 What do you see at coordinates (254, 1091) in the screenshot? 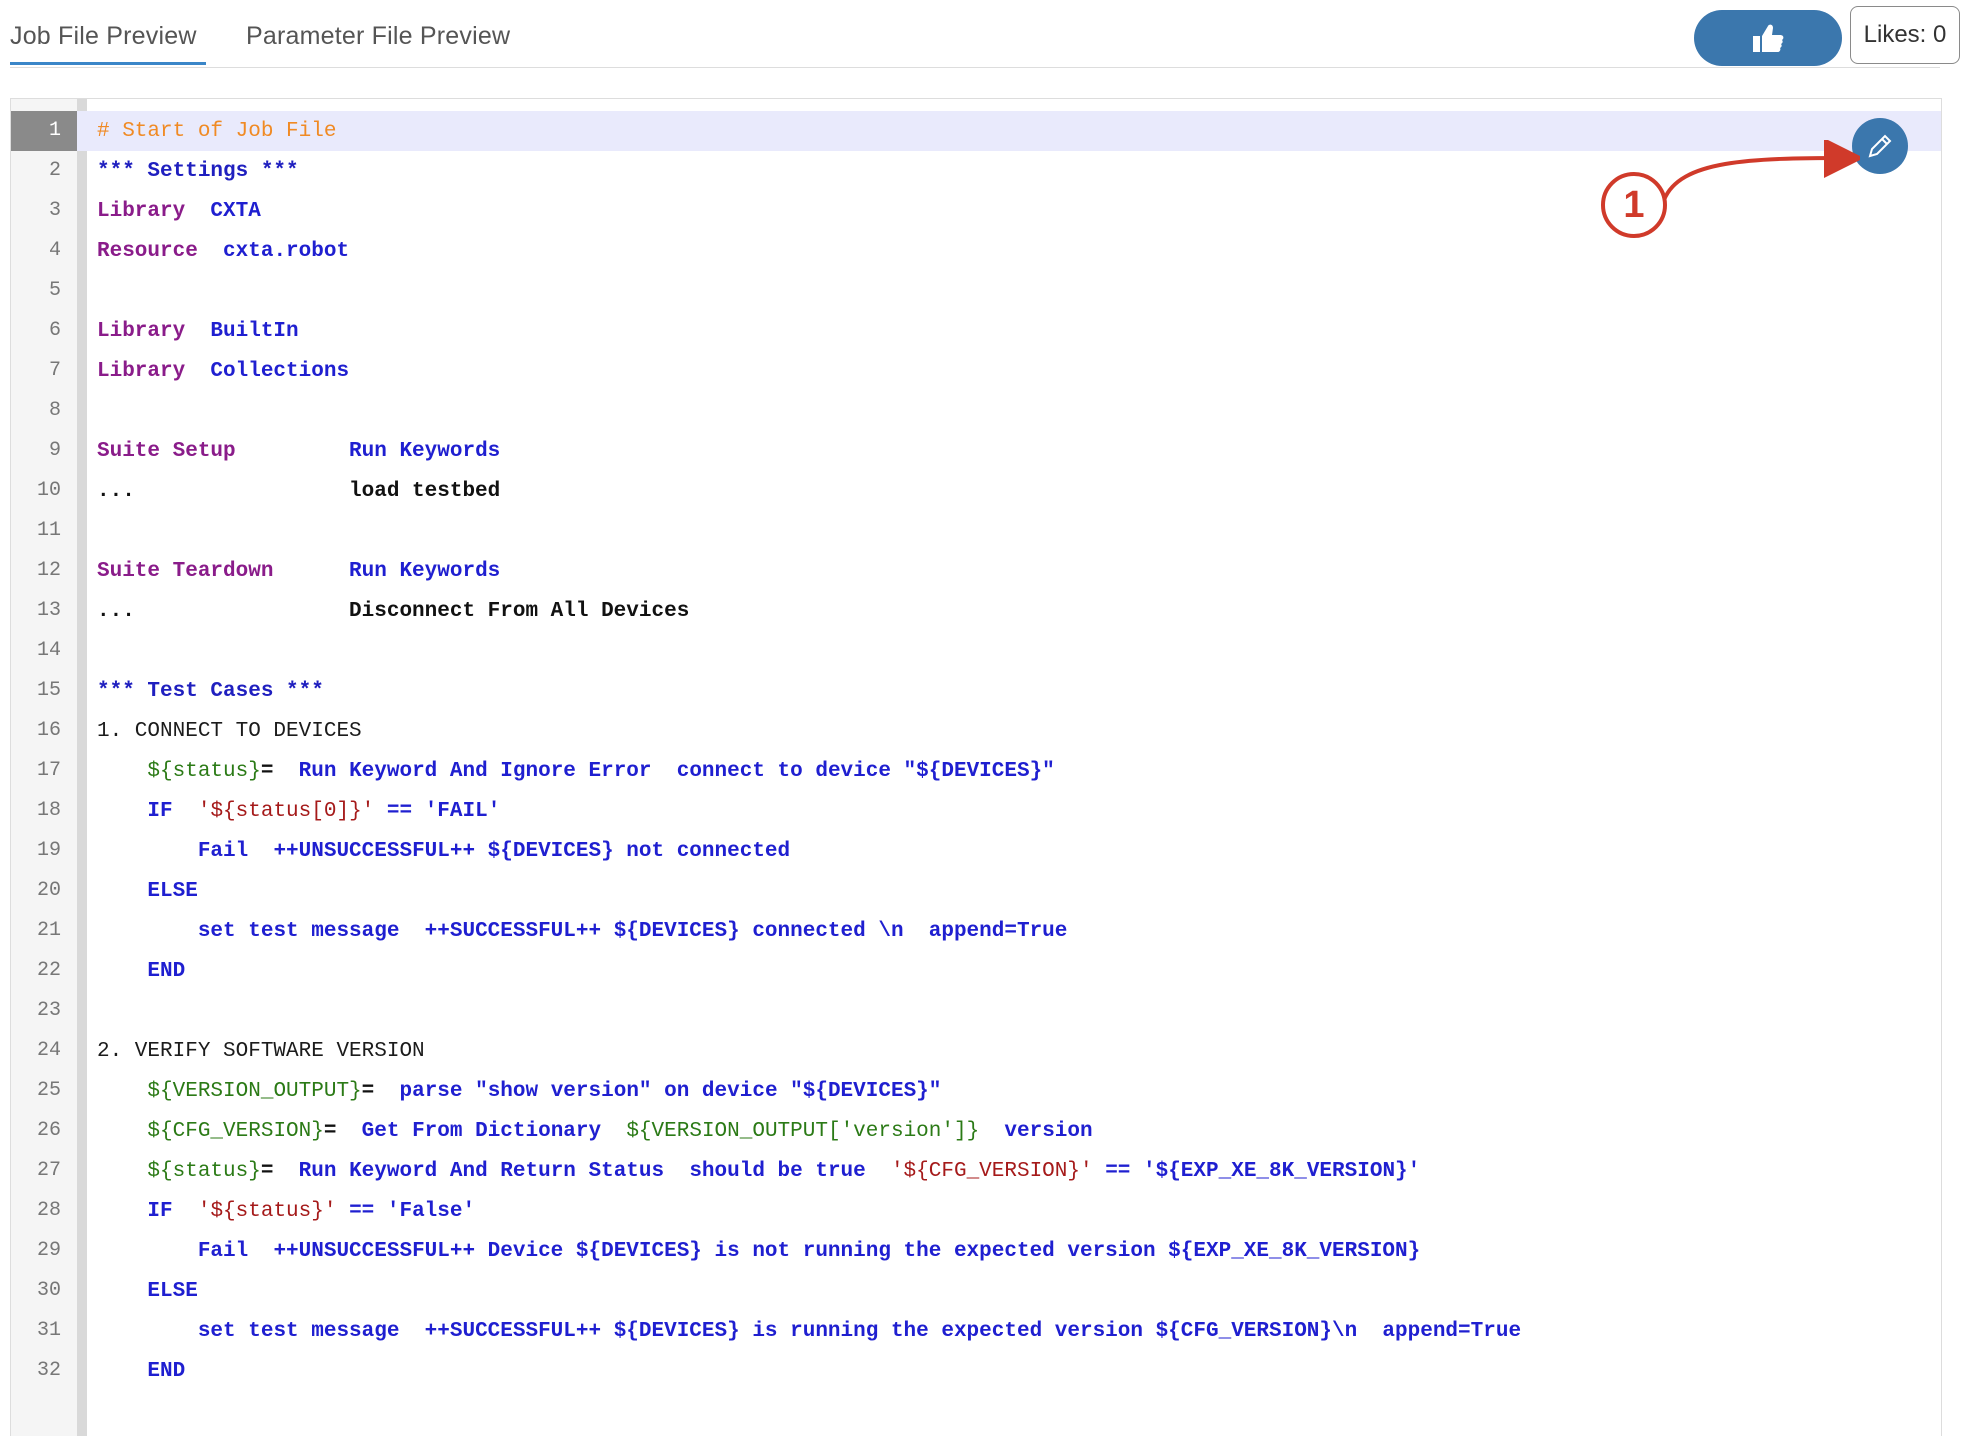
I see `code-token: ${VERSION_OUTPUT}` at bounding box center [254, 1091].